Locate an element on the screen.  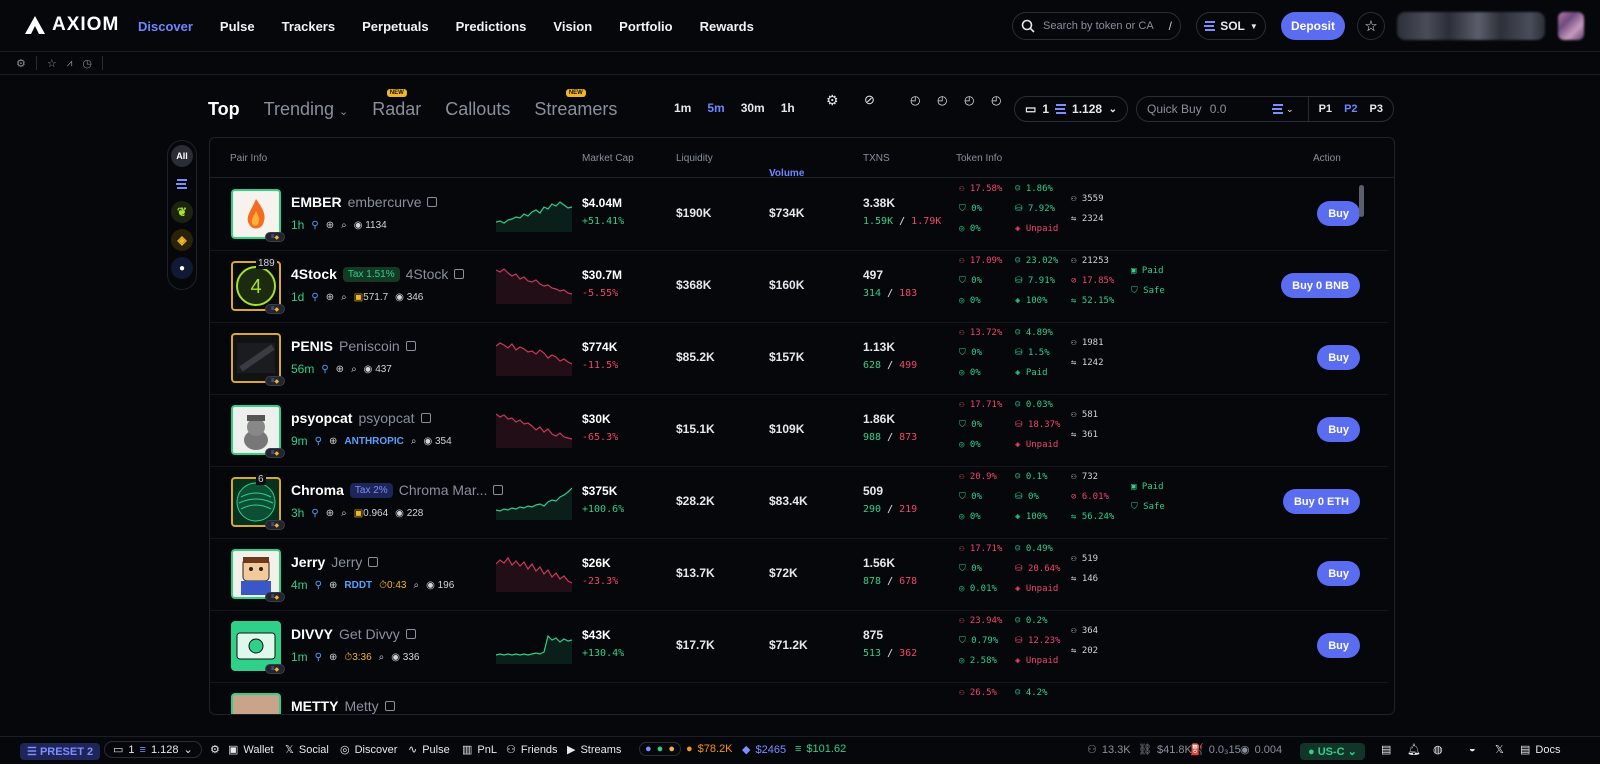
timeframe-5m: 5m is located at coordinates (715, 108).